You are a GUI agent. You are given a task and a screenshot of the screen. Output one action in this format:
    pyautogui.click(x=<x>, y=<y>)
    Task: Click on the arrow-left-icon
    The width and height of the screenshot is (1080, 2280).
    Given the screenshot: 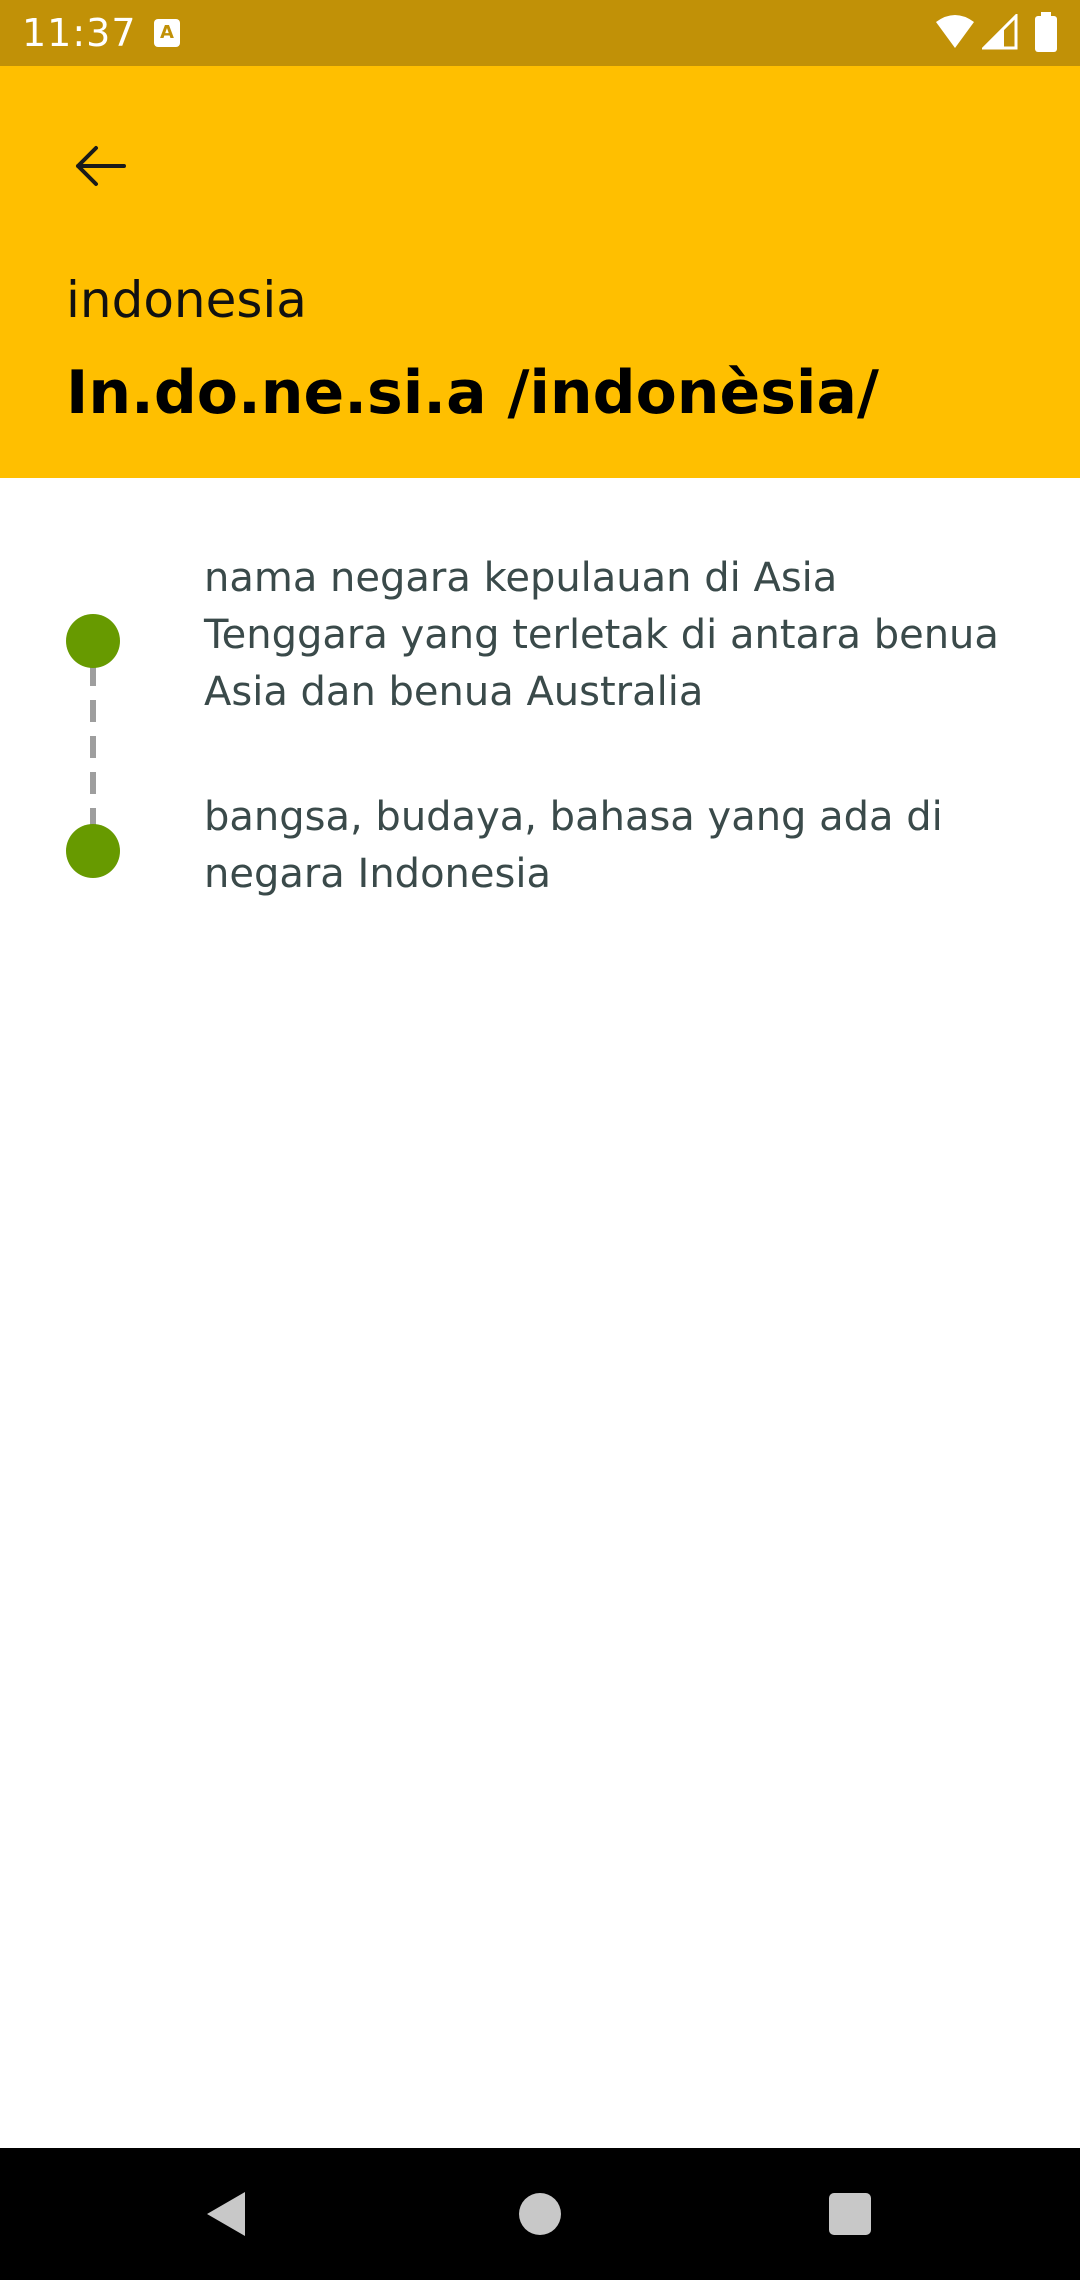 What is the action you would take?
    pyautogui.click(x=101, y=166)
    